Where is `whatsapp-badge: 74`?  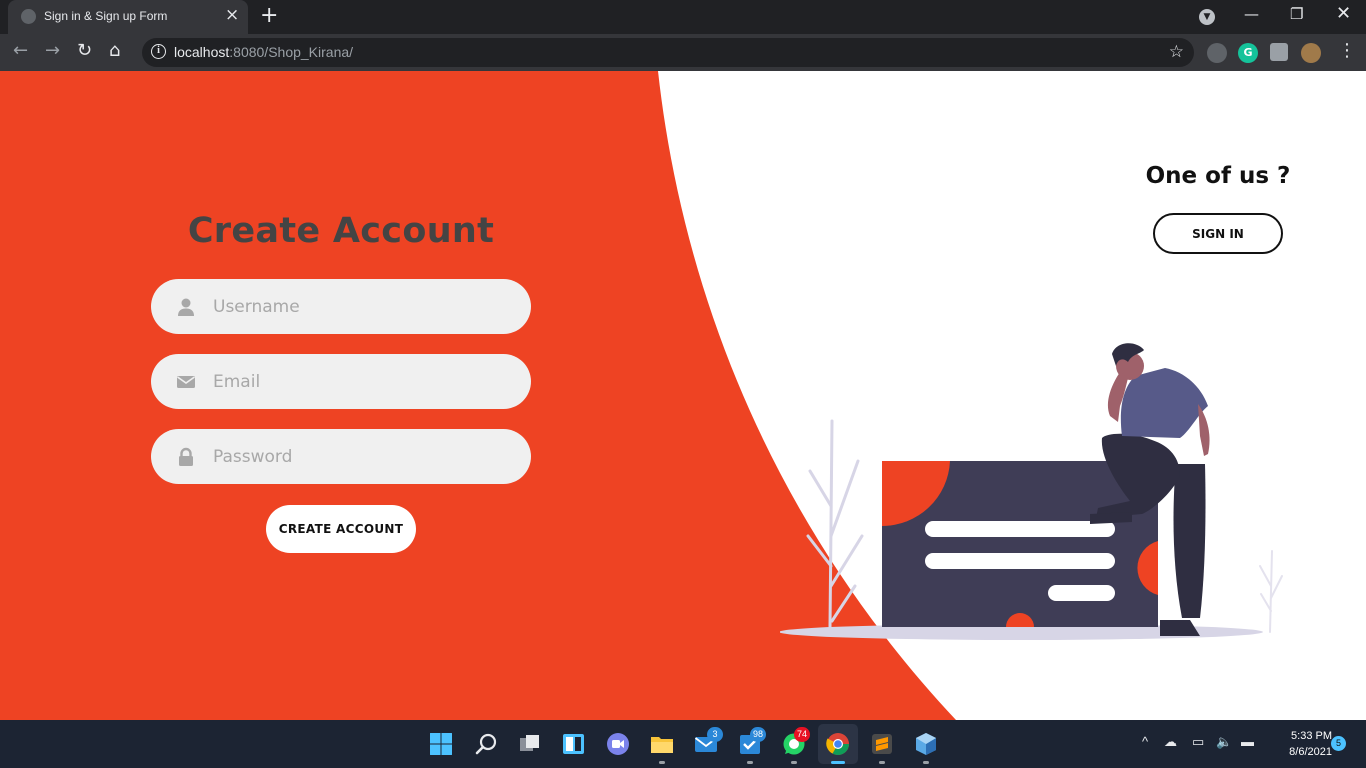
whatsapp-badge: 74 is located at coordinates (802, 734).